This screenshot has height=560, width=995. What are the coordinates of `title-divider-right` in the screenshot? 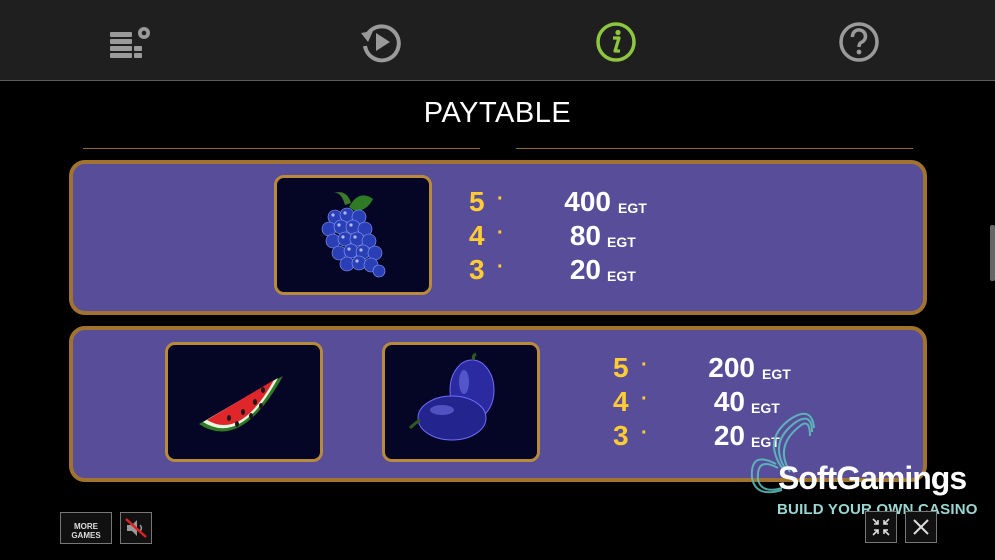 It's located at (714, 148).